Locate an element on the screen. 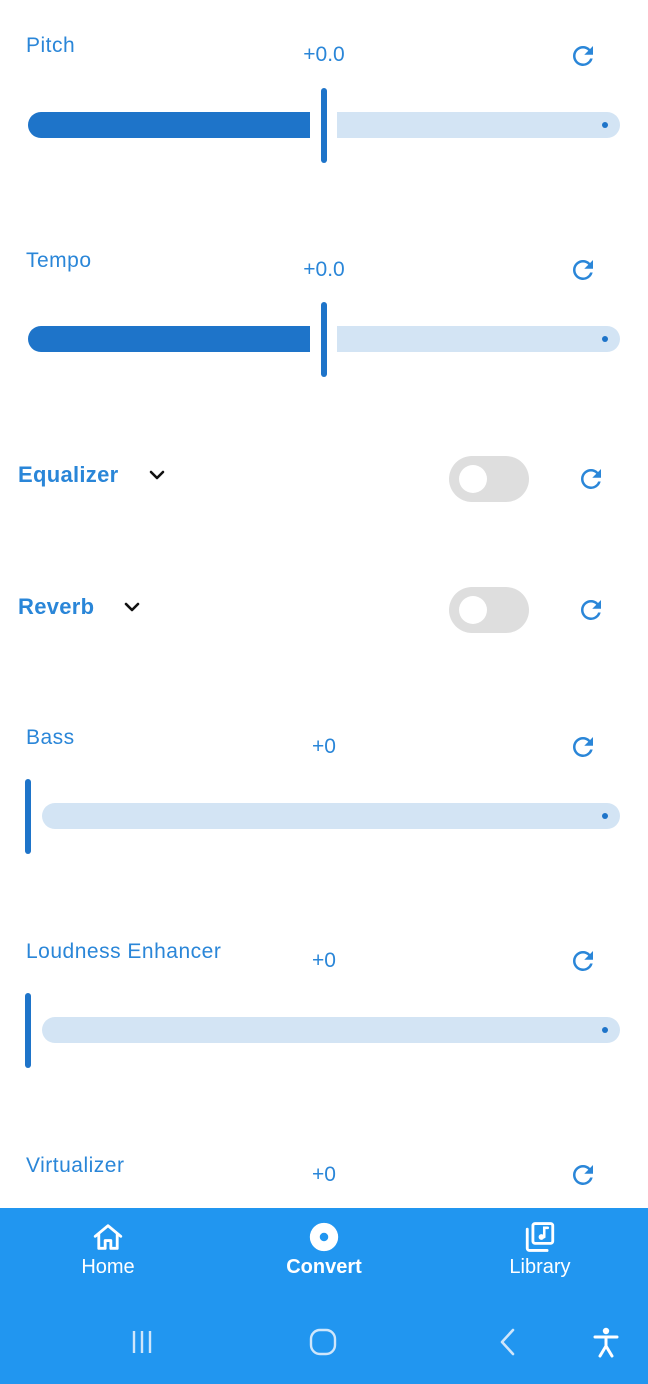  loudness-label: Loudness Enhancer is located at coordinates (124, 951).